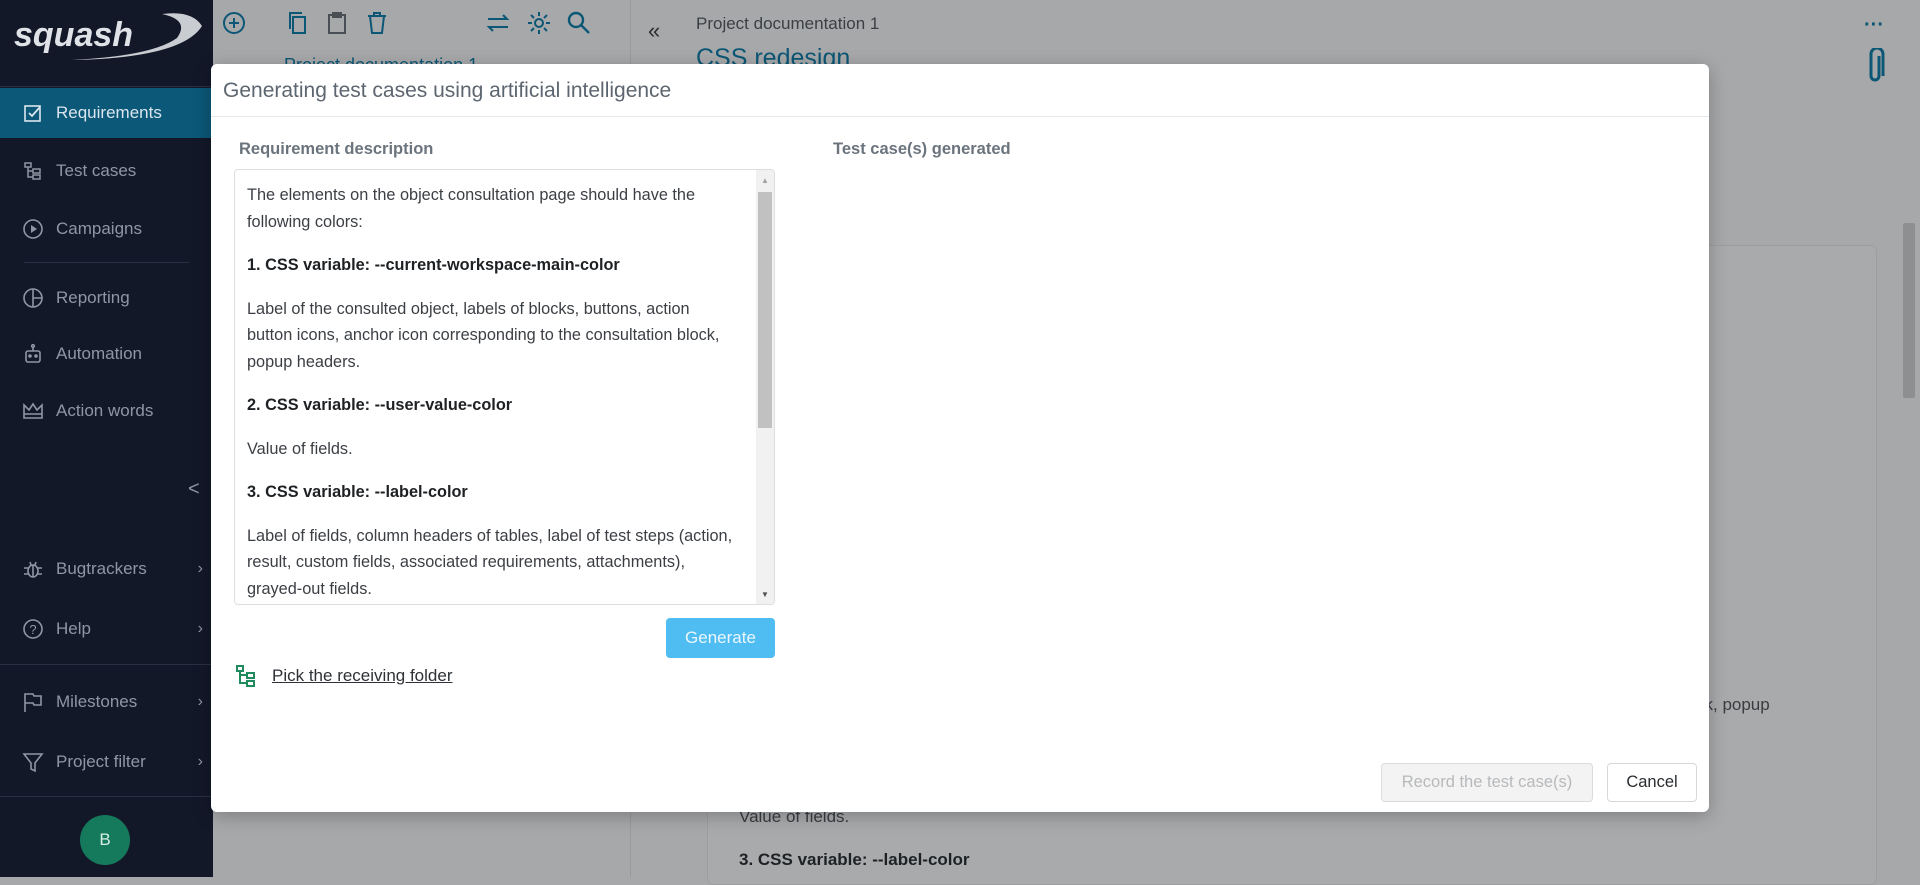  I want to click on sidebar-item-requirements: Requirements, so click(106, 113).